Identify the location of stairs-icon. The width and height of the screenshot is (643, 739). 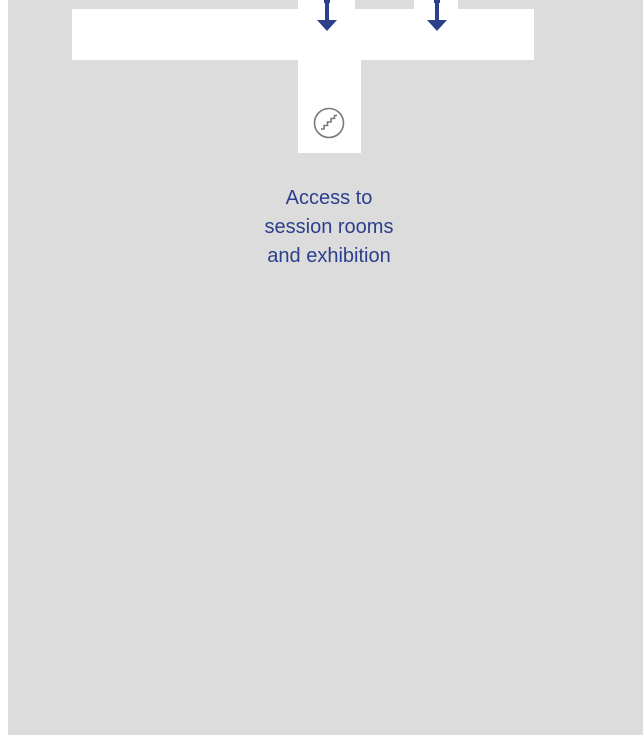
(329, 123).